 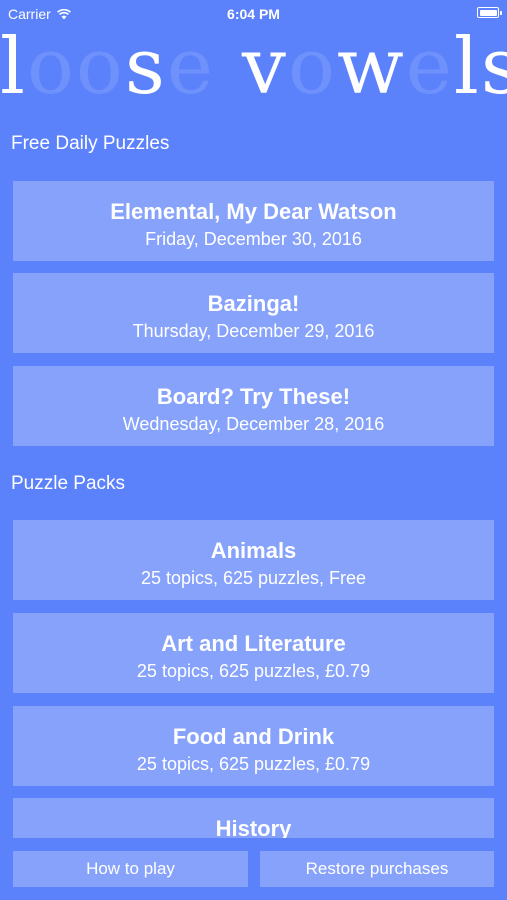 I want to click on puzzle-pack-card: History, so click(x=253, y=818).